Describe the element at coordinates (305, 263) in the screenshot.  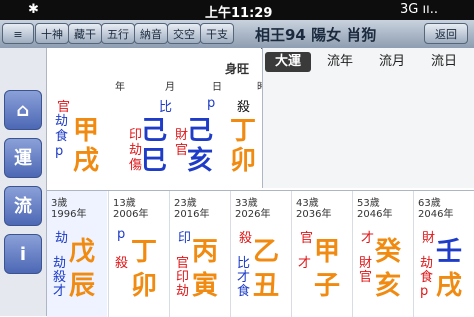
I see `dayun-hidden: 才` at that location.